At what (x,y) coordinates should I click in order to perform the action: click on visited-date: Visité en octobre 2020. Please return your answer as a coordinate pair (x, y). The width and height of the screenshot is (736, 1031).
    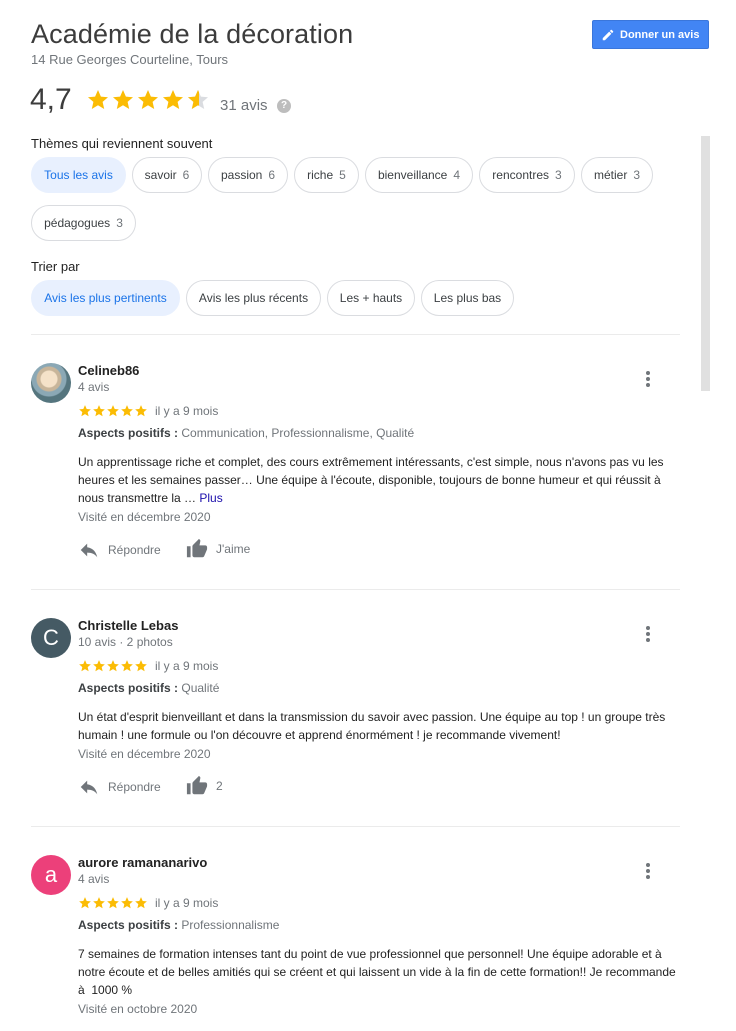
    Looking at the image, I should click on (138, 1009).